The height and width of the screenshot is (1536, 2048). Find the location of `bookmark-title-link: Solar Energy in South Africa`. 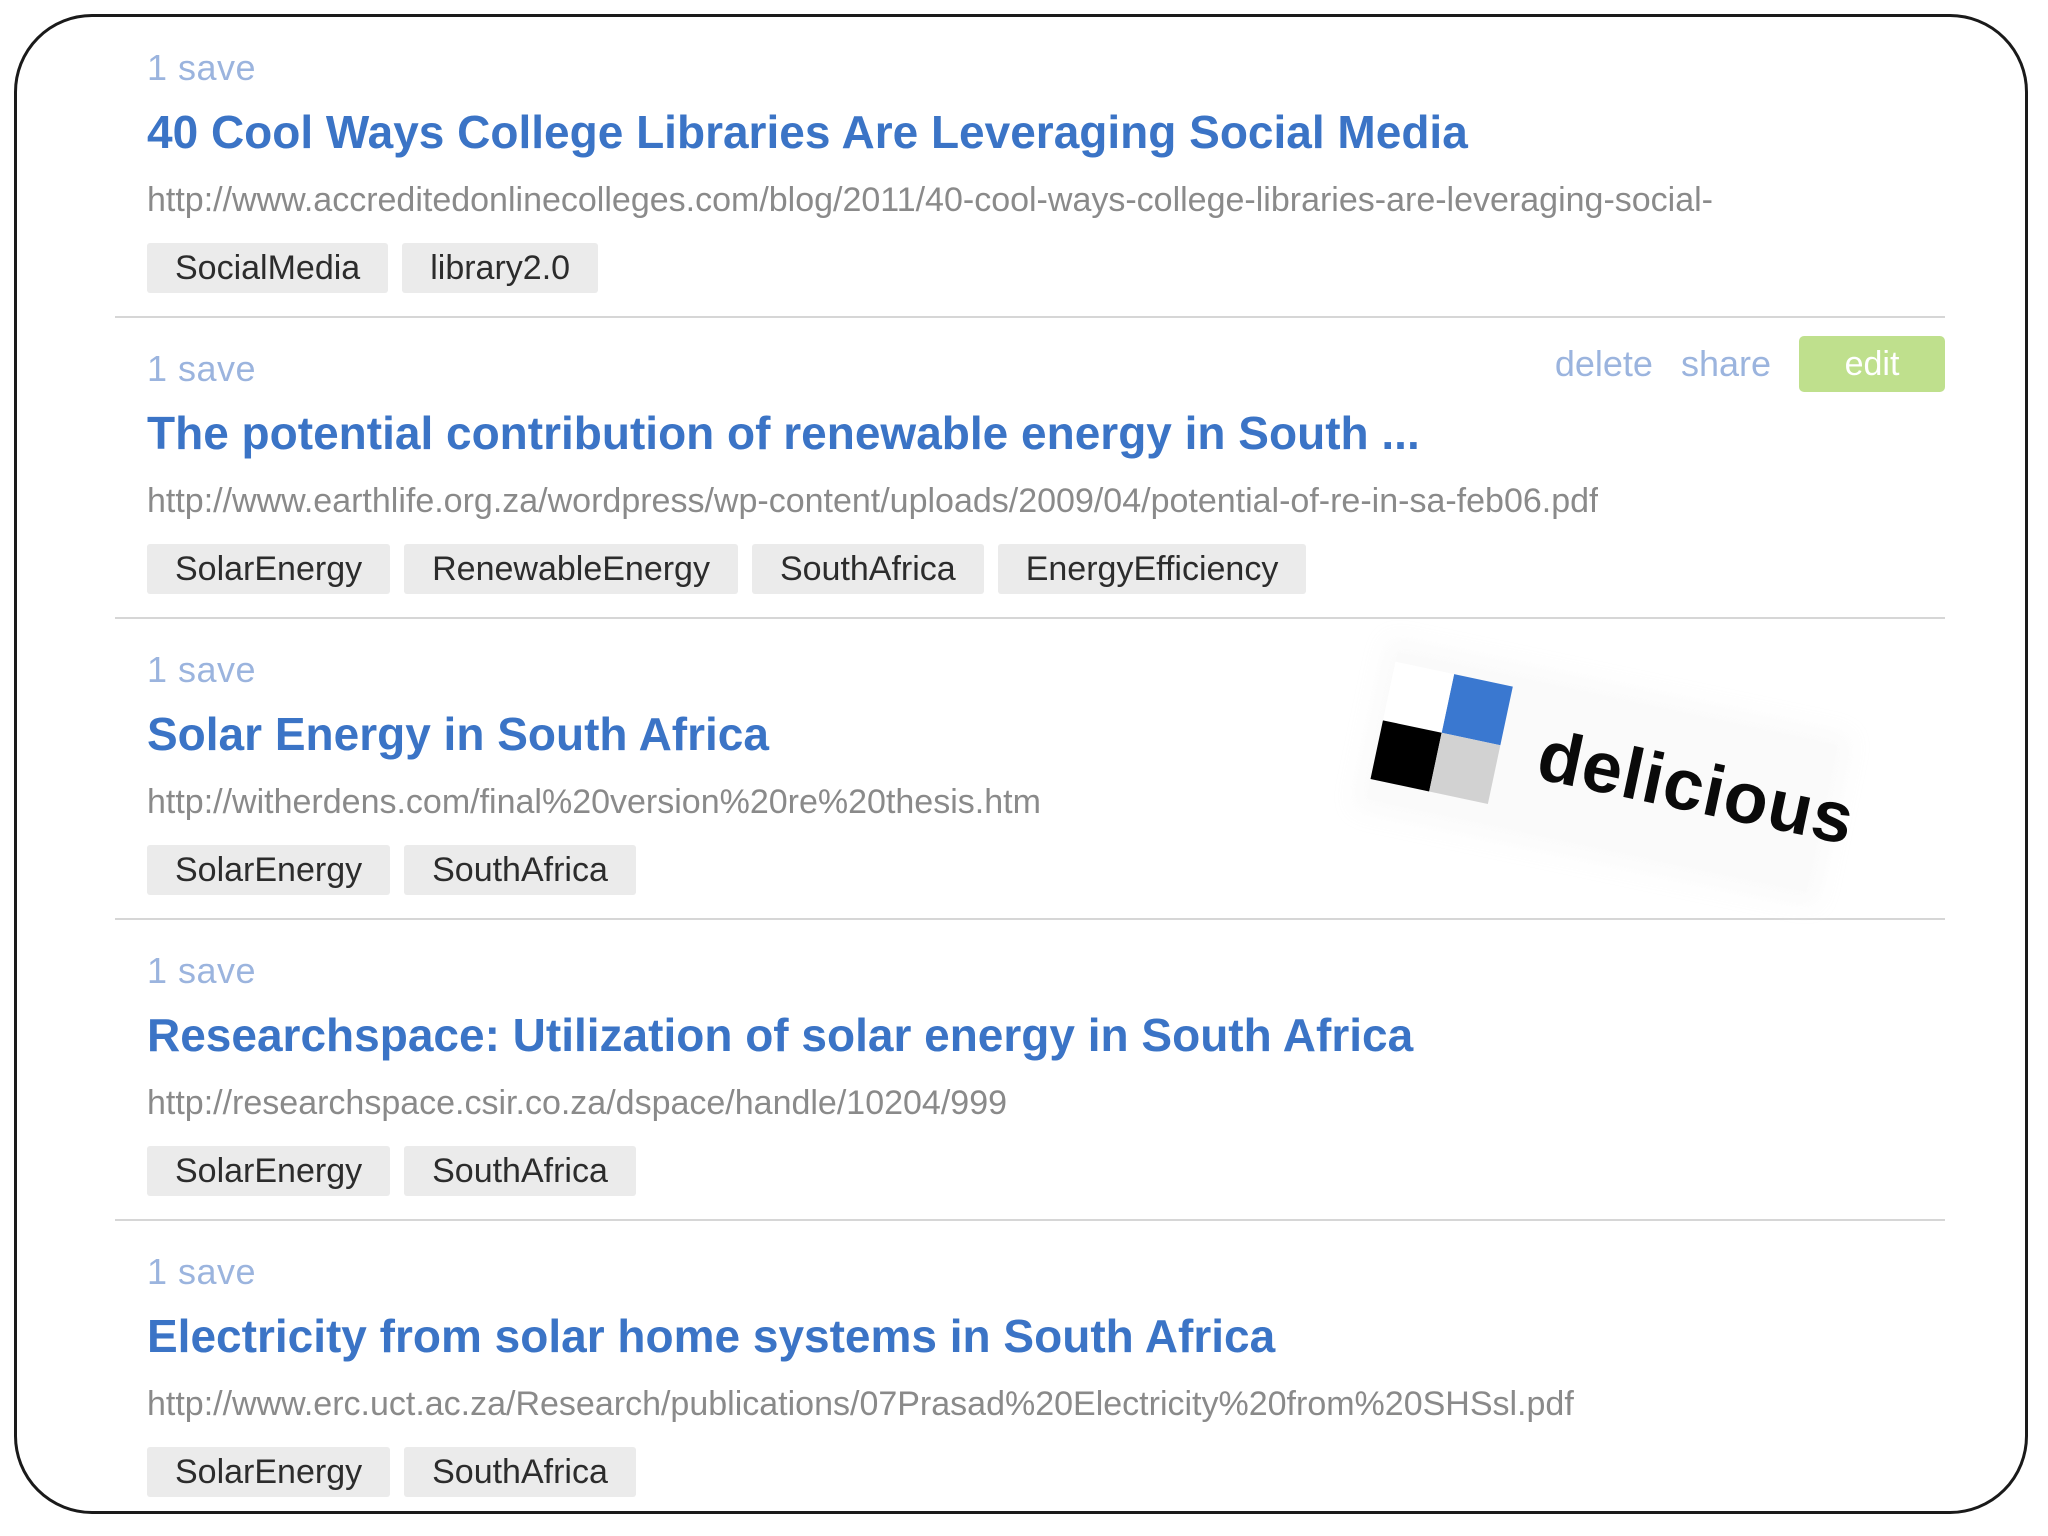

bookmark-title-link: Solar Energy in South Africa is located at coordinates (458, 734).